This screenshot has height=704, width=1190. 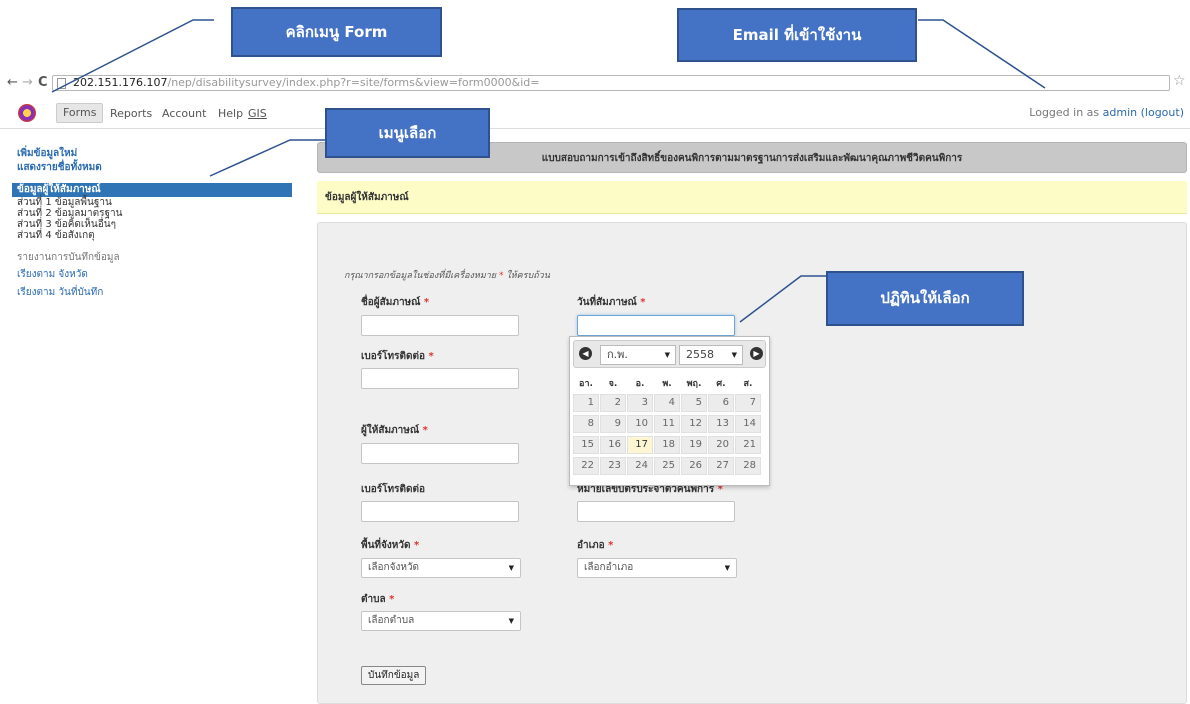 What do you see at coordinates (397, 356) in the screenshot?
I see `label-phone1: เบอร์โทรติดต่อ *` at bounding box center [397, 356].